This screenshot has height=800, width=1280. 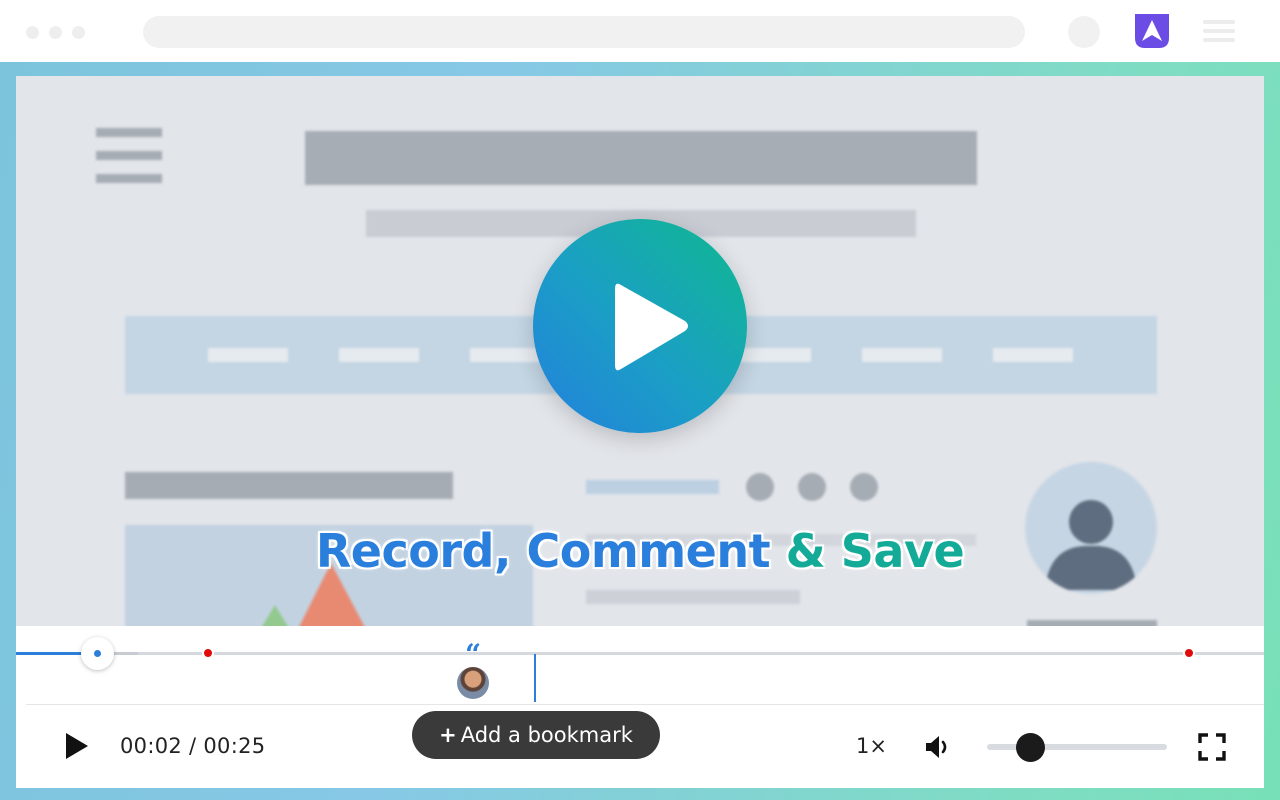 I want to click on current-time: 00:02, so click(x=151, y=746).